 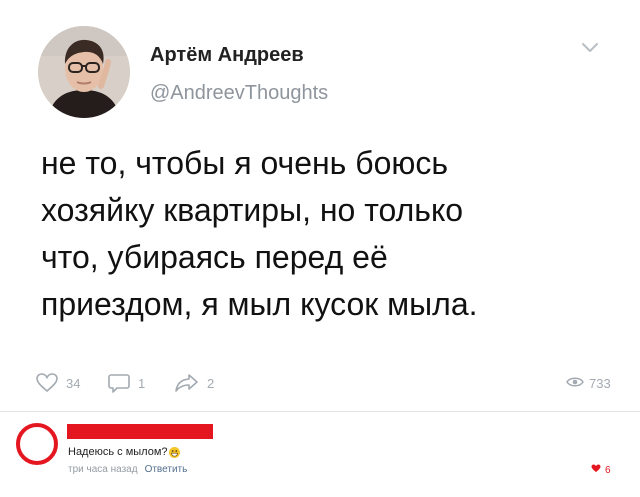 What do you see at coordinates (575, 383) in the screenshot?
I see `eye-icon` at bounding box center [575, 383].